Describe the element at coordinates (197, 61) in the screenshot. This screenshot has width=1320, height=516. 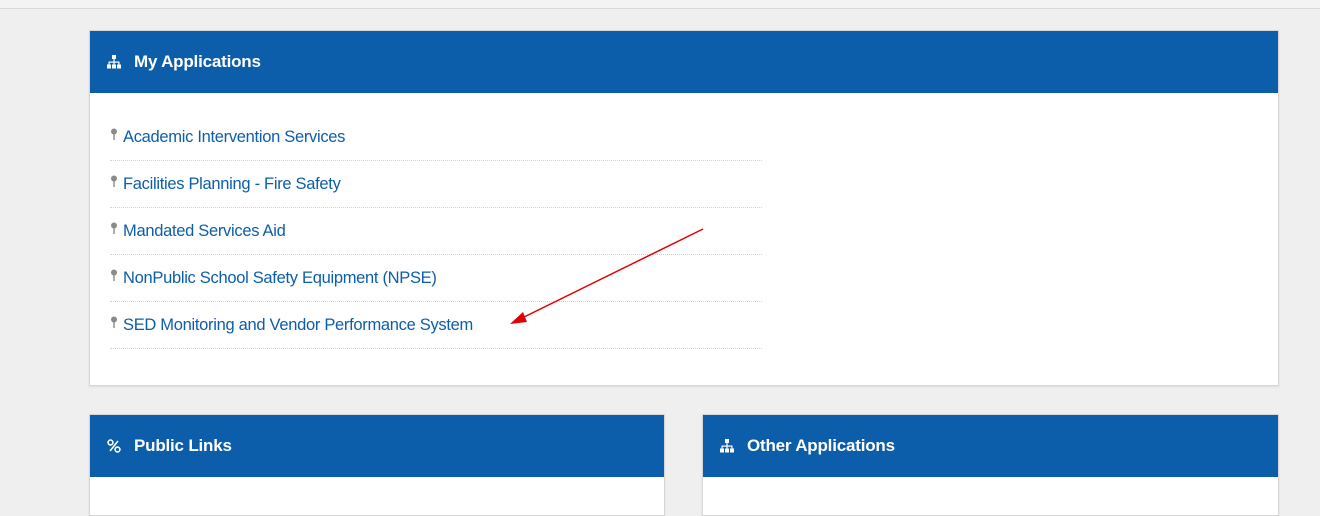
I see `my-applications-title: My Applications` at that location.